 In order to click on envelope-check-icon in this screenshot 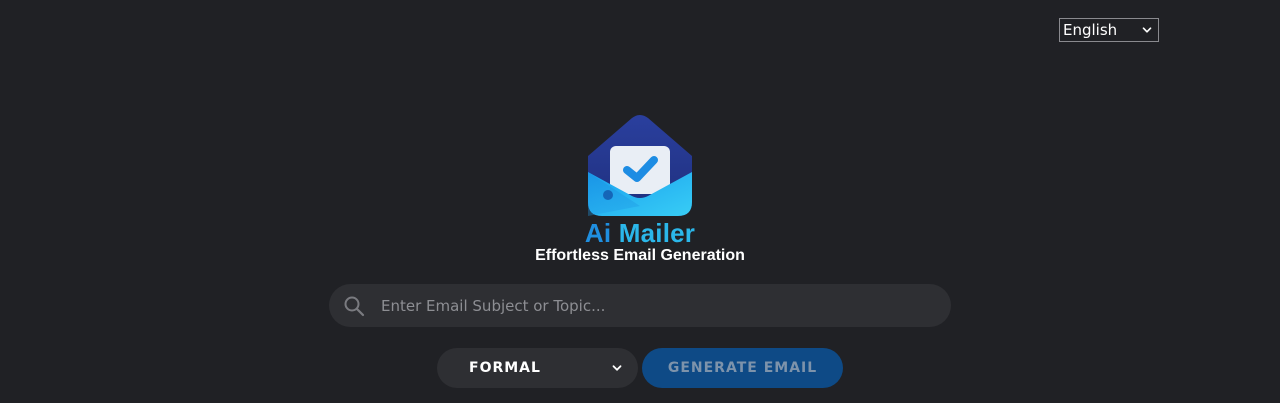, I will do `click(640, 165)`.